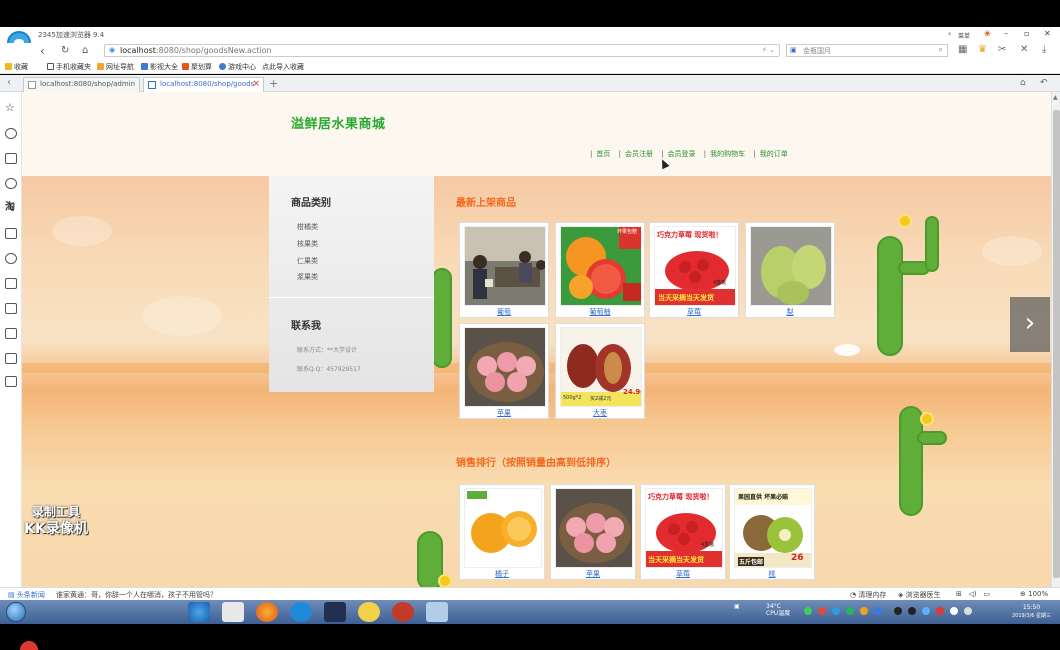 This screenshot has height=650, width=1060. I want to click on network-icon, so click(954, 611).